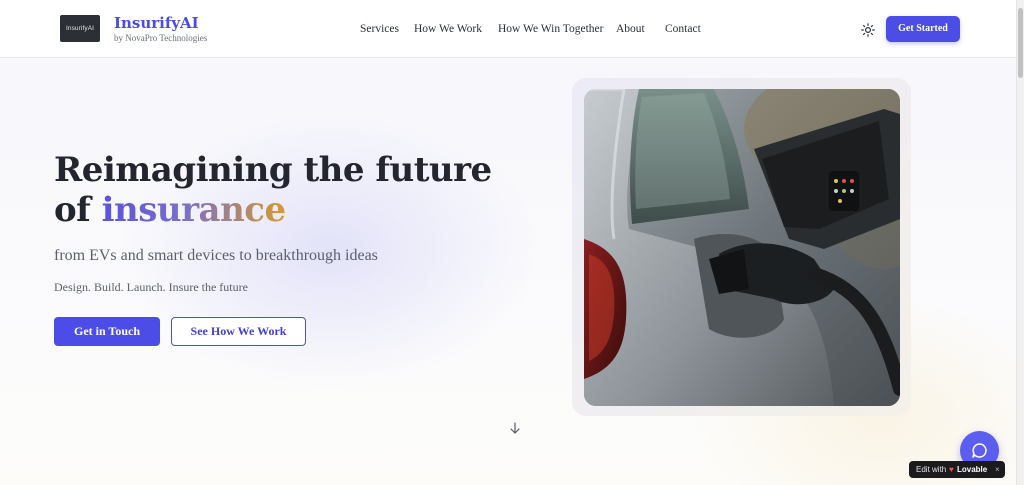 This screenshot has height=485, width=1024. I want to click on headline-line-2: of insurance, so click(273, 210).